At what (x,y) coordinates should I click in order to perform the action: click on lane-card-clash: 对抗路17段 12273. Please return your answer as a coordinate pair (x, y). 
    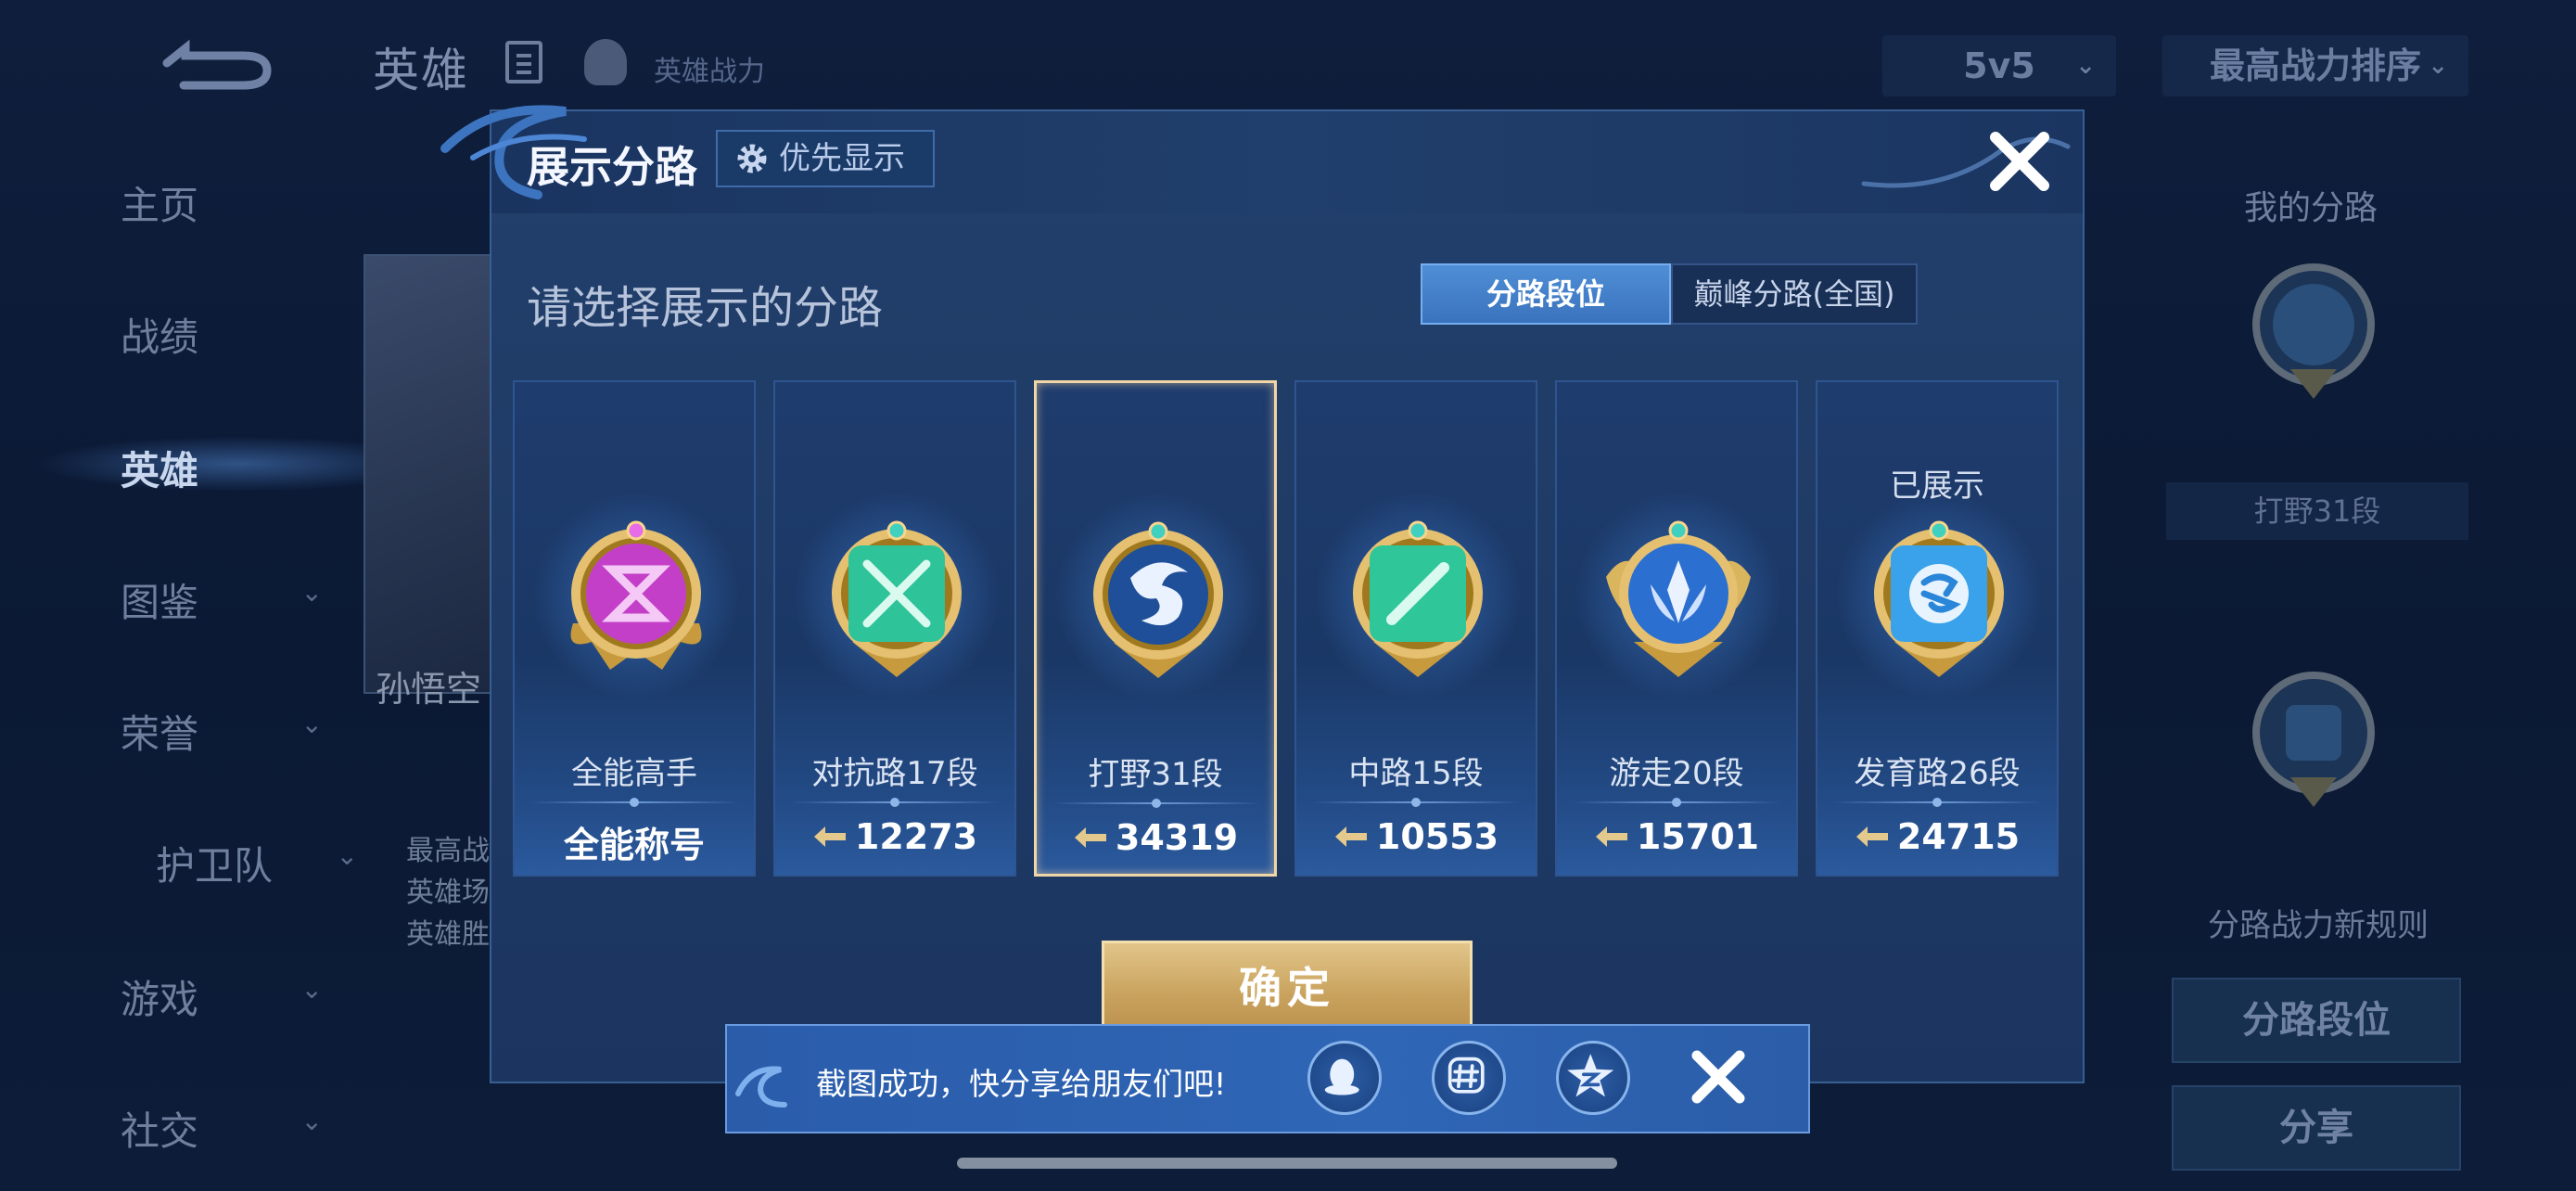
    Looking at the image, I should click on (894, 628).